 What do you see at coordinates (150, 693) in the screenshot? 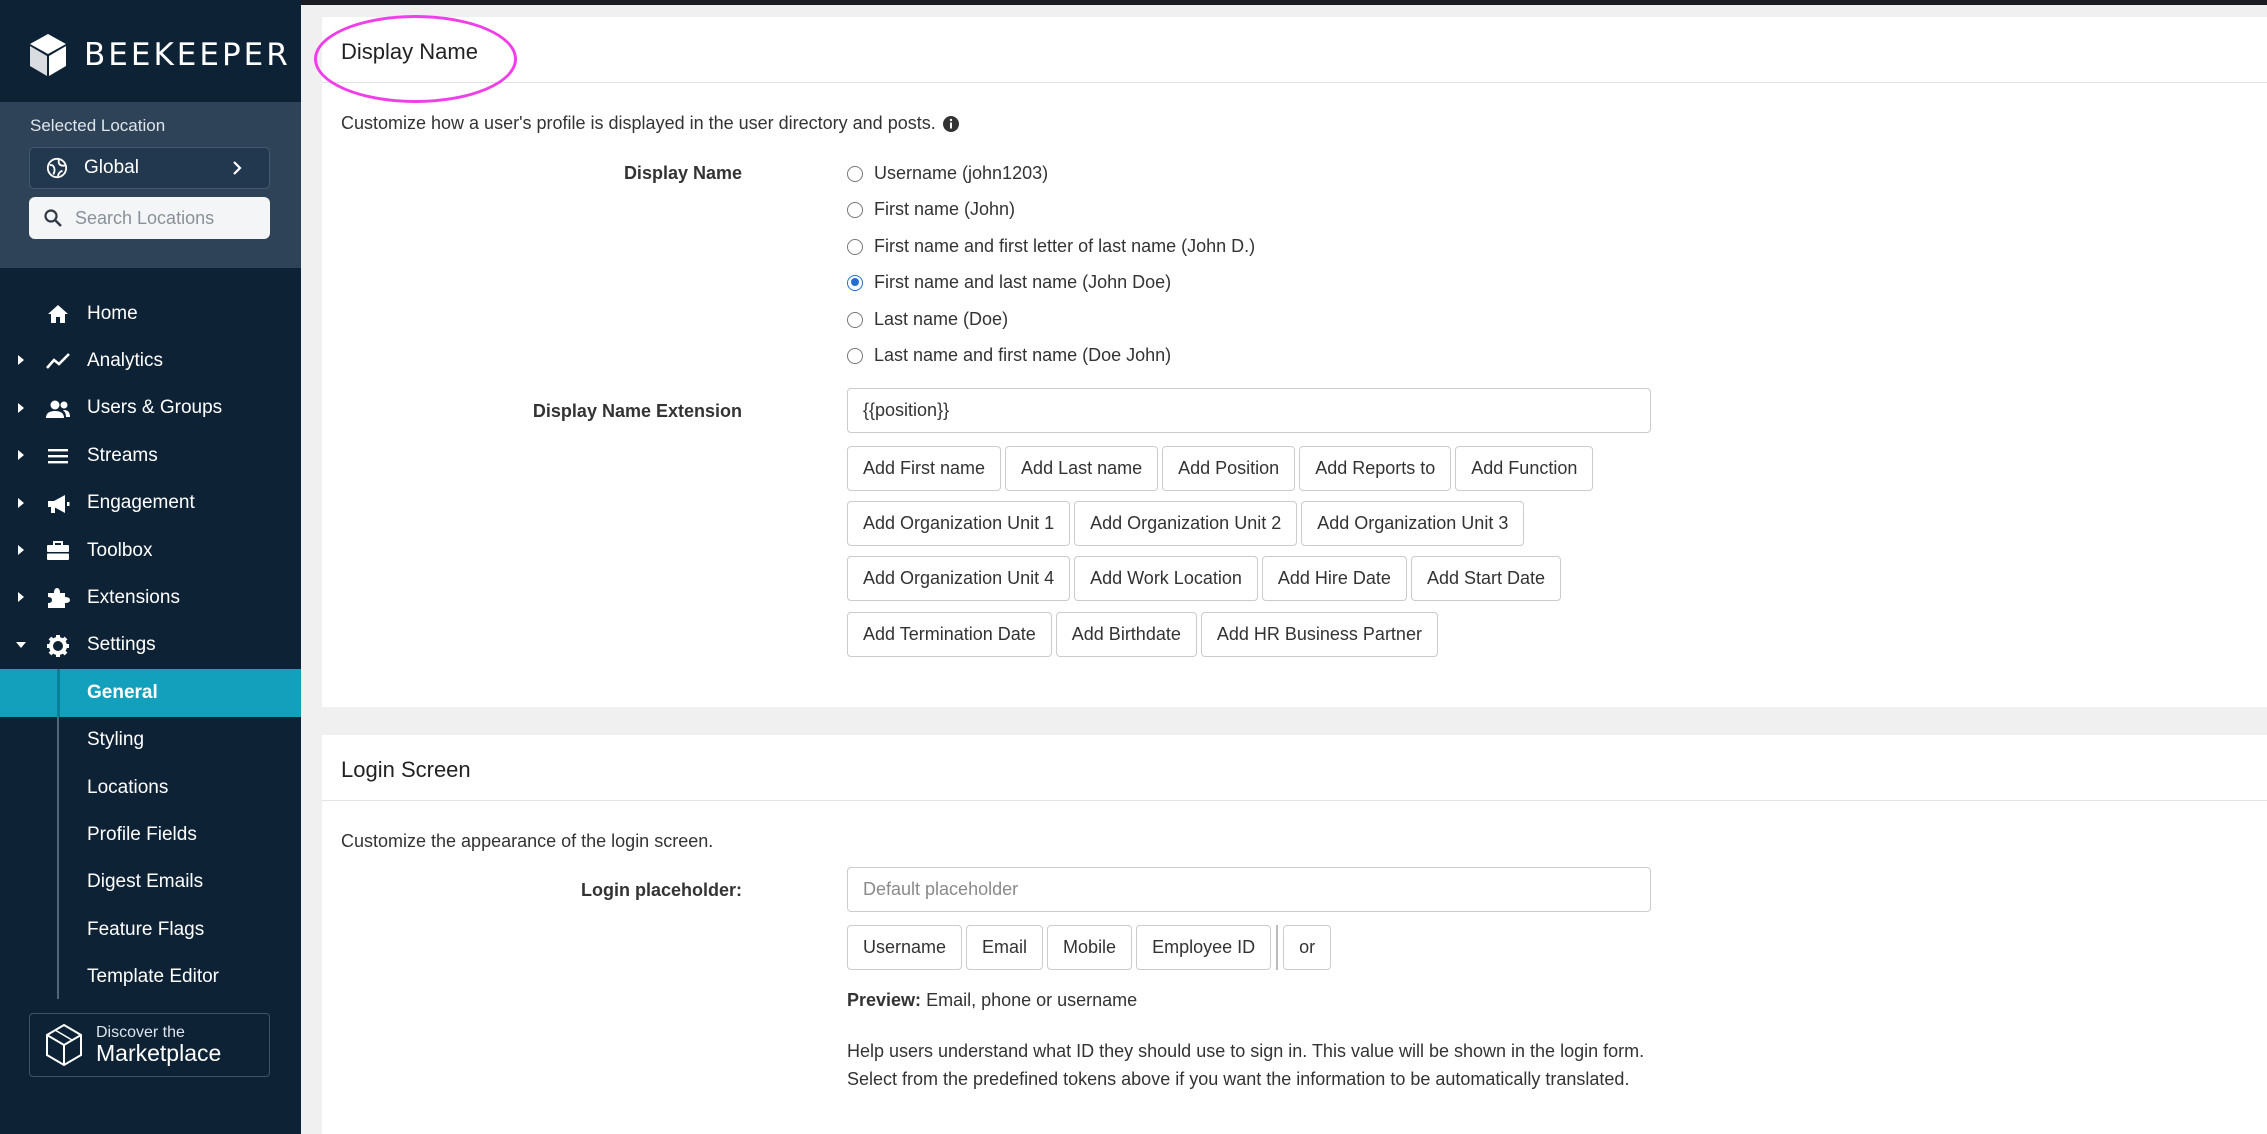
I see `sub-item-general: General` at bounding box center [150, 693].